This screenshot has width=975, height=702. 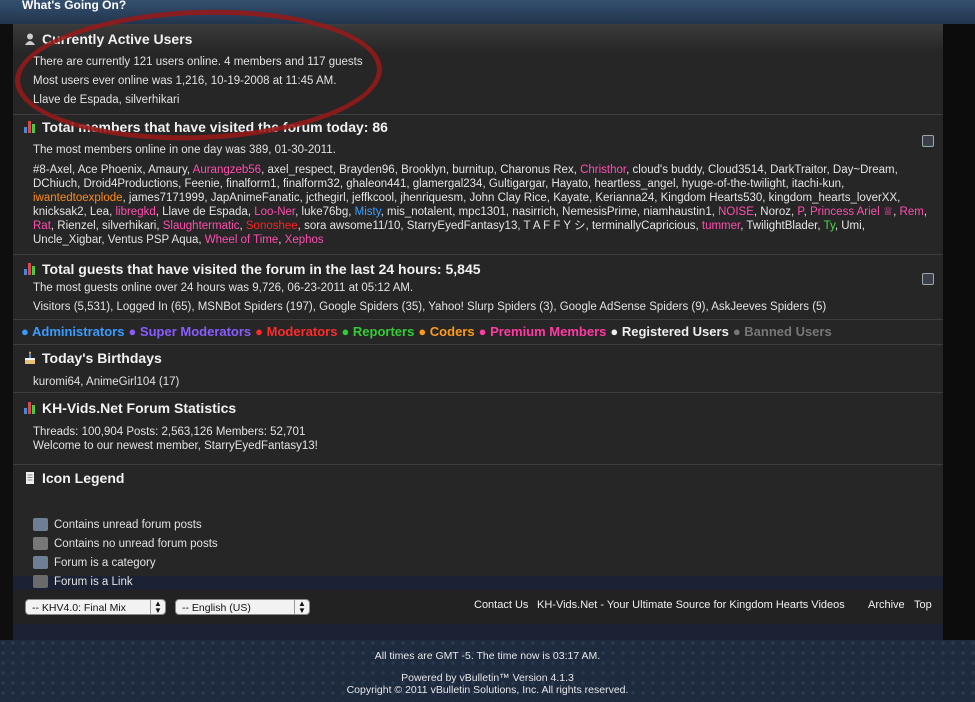 I want to click on member-link: terminallyCapricious, so click(x=644, y=226).